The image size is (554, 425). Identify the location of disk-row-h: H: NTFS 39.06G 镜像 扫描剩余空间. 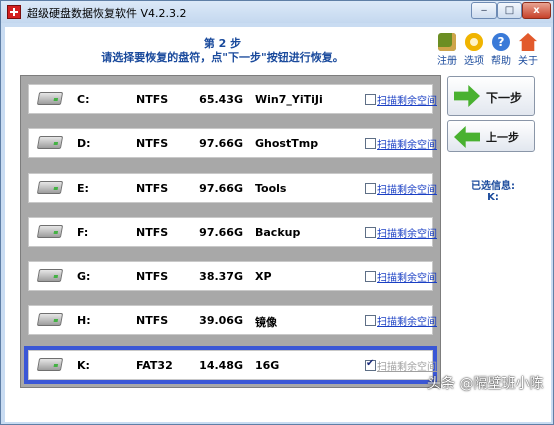
(232, 320).